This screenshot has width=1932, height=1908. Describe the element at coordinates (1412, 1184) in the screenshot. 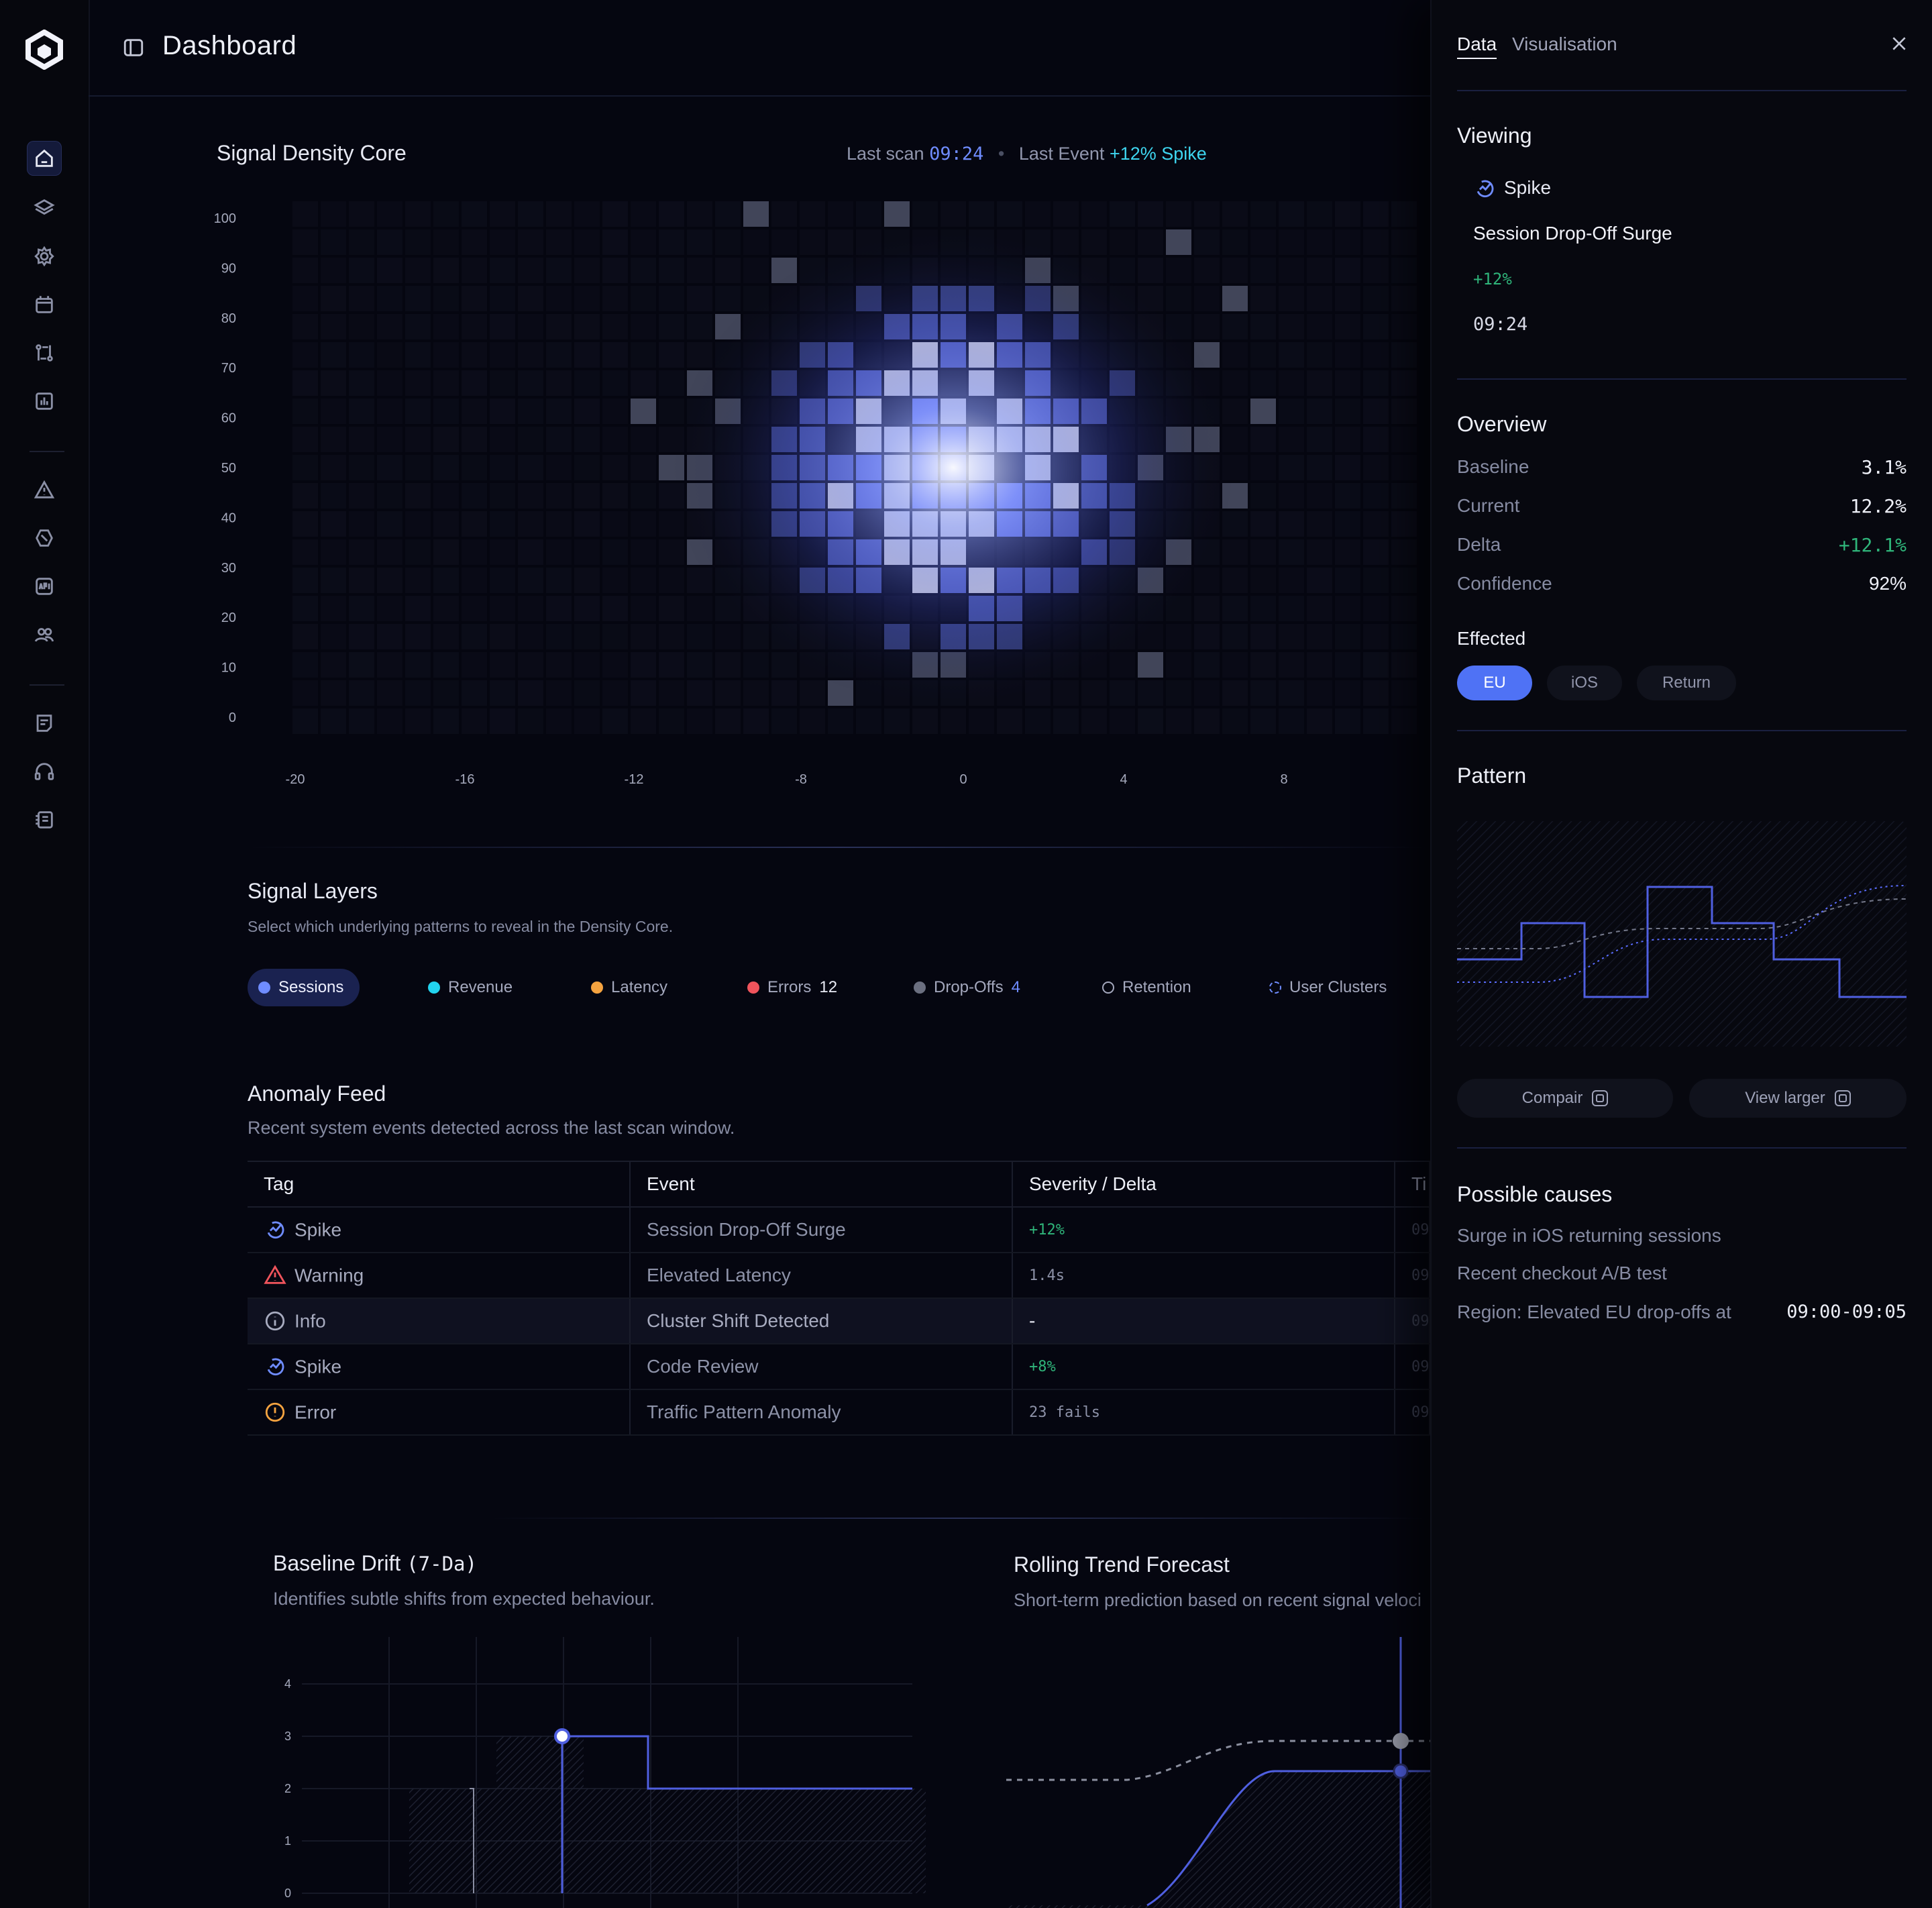

I see `column-header-time: Ti` at that location.